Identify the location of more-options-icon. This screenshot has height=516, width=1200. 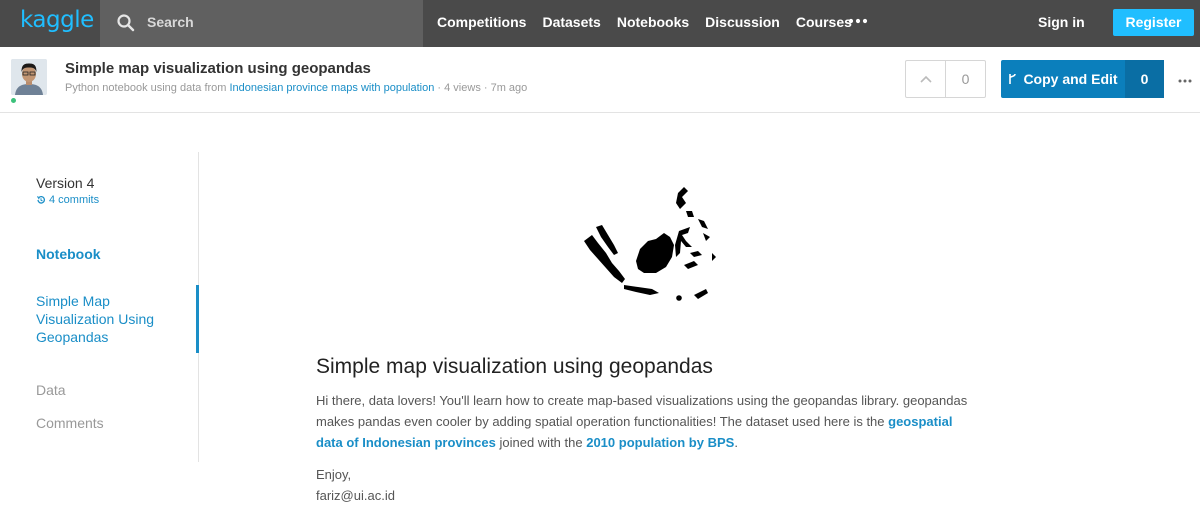
(1185, 81).